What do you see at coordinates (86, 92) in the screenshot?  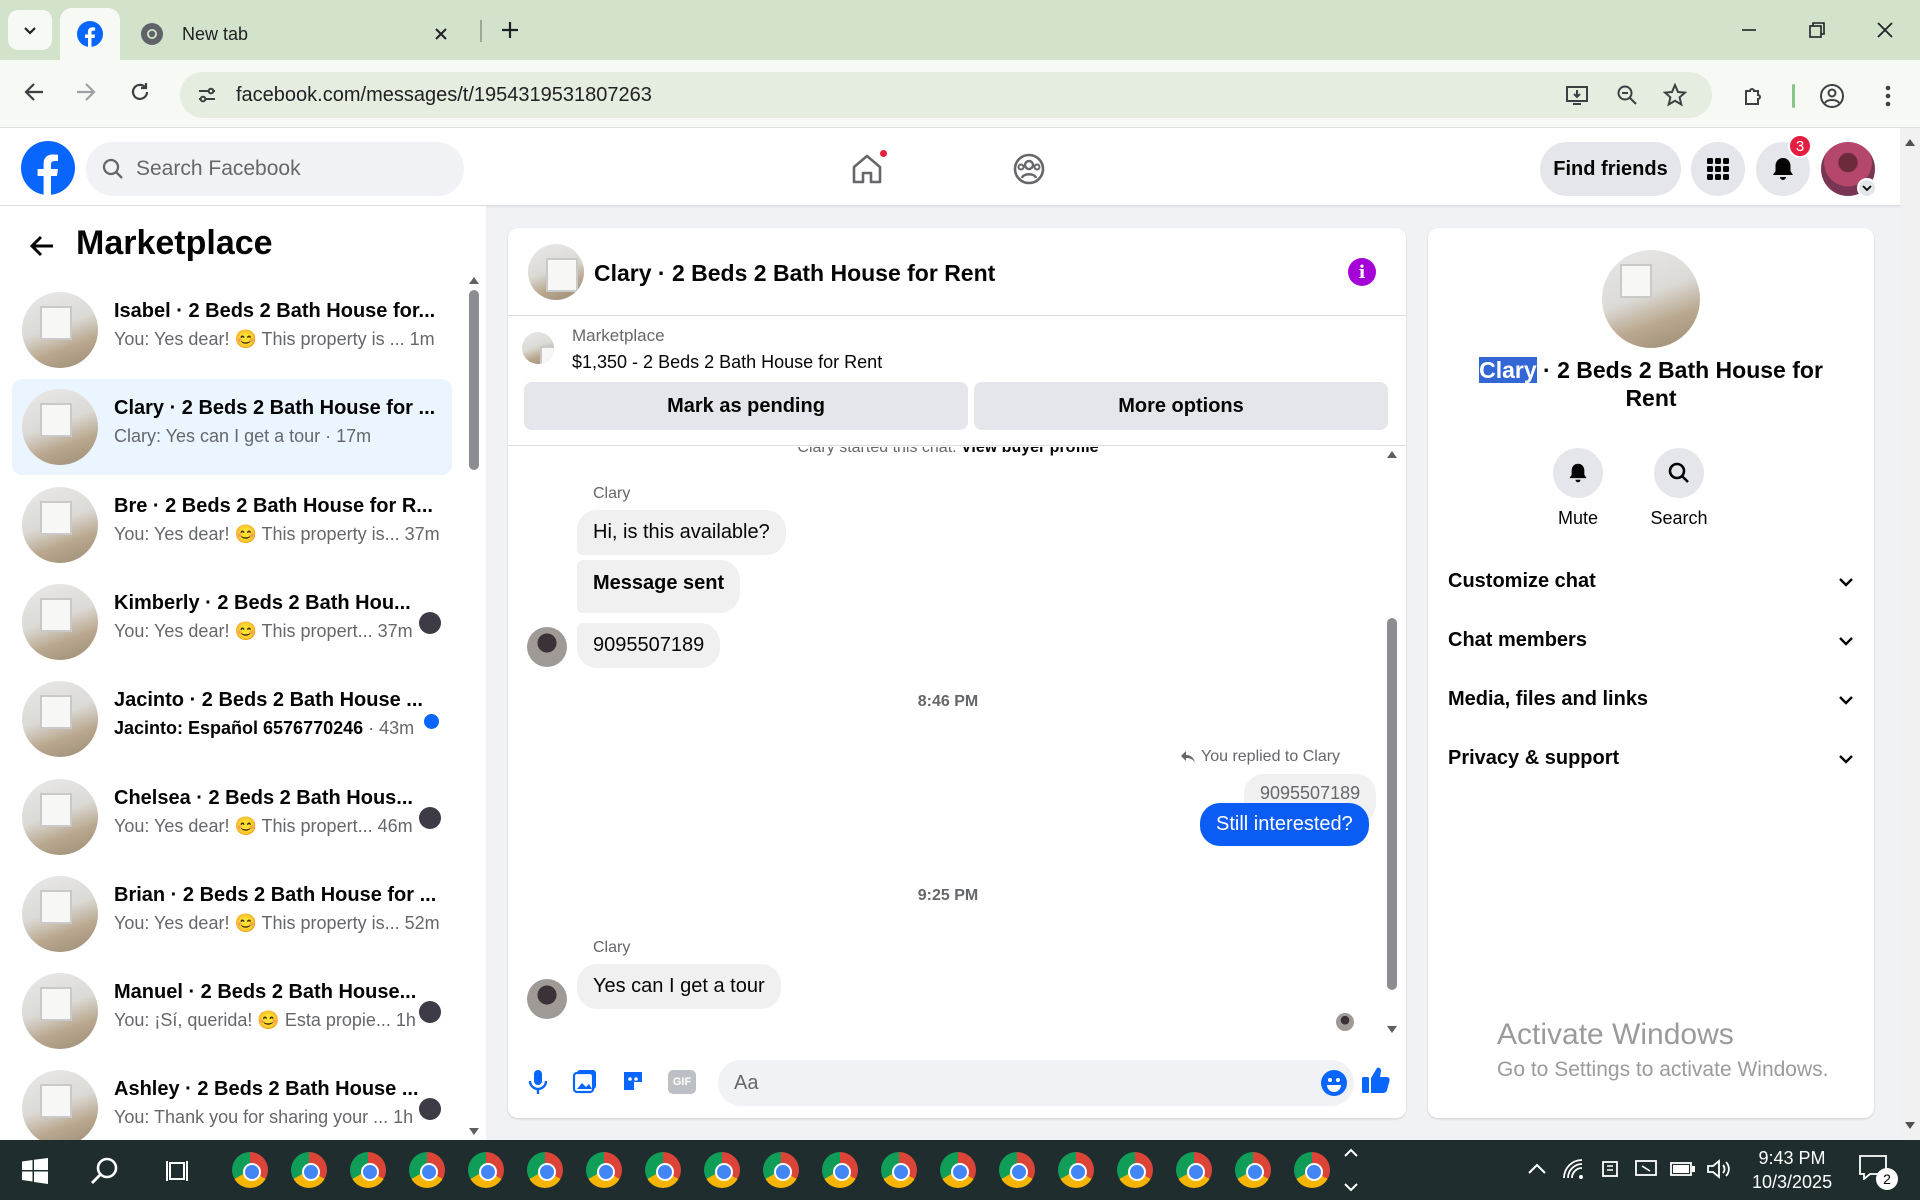 I see `forward-button` at bounding box center [86, 92].